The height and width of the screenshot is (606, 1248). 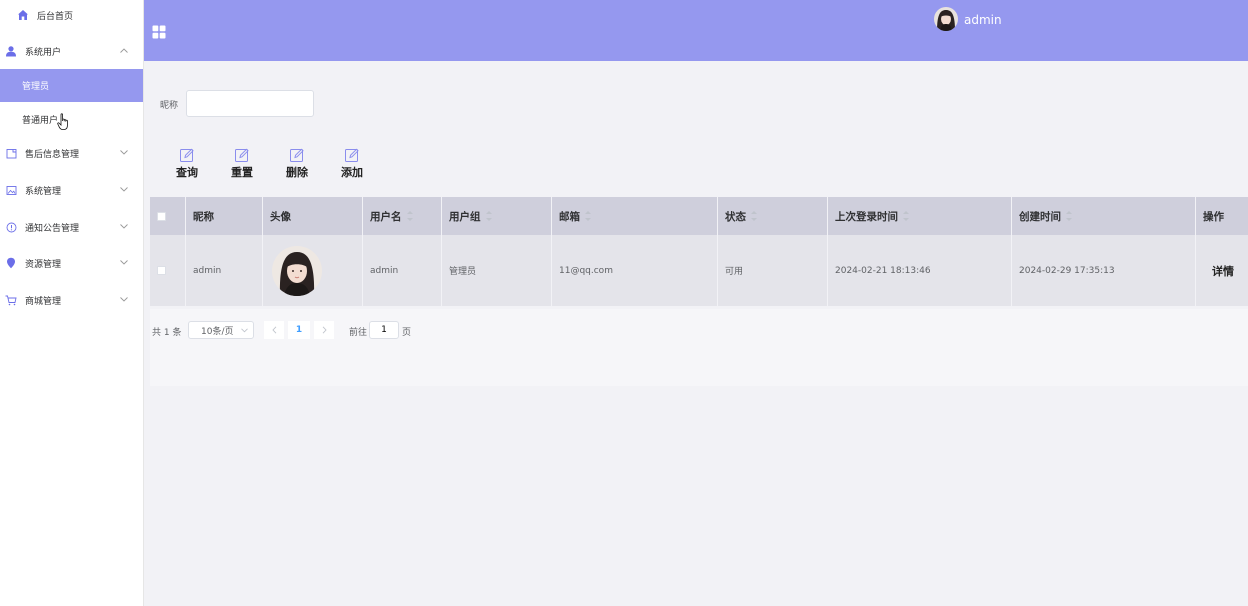 I want to click on page-suffix-label: 页, so click(x=407, y=333).